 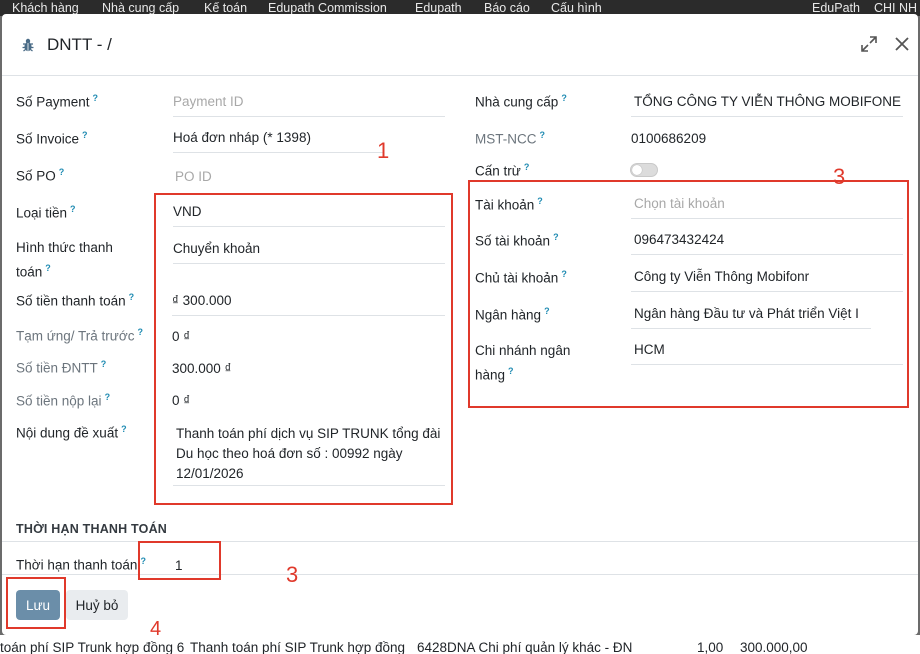 I want to click on advance-label: Tạm ứng/ Trả trước?, so click(x=79, y=335).